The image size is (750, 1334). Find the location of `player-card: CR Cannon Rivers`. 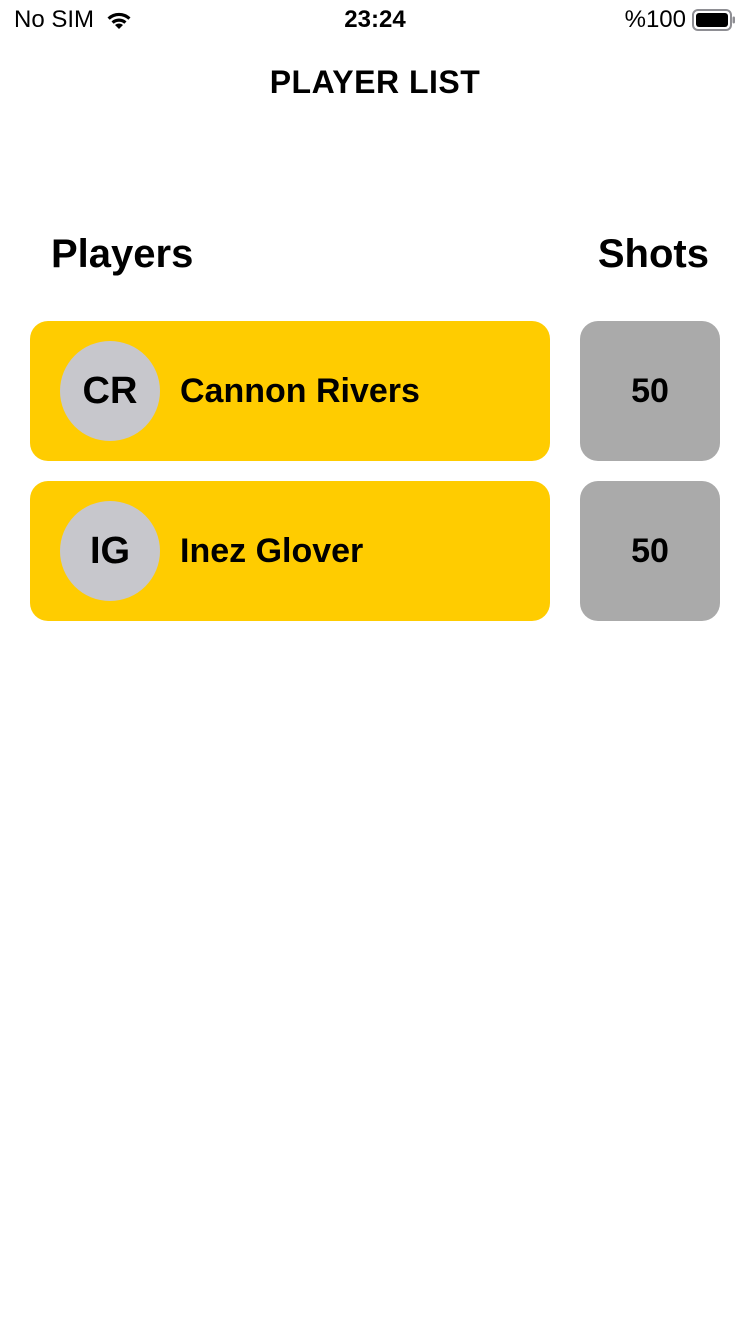

player-card: CR Cannon Rivers is located at coordinates (290, 391).